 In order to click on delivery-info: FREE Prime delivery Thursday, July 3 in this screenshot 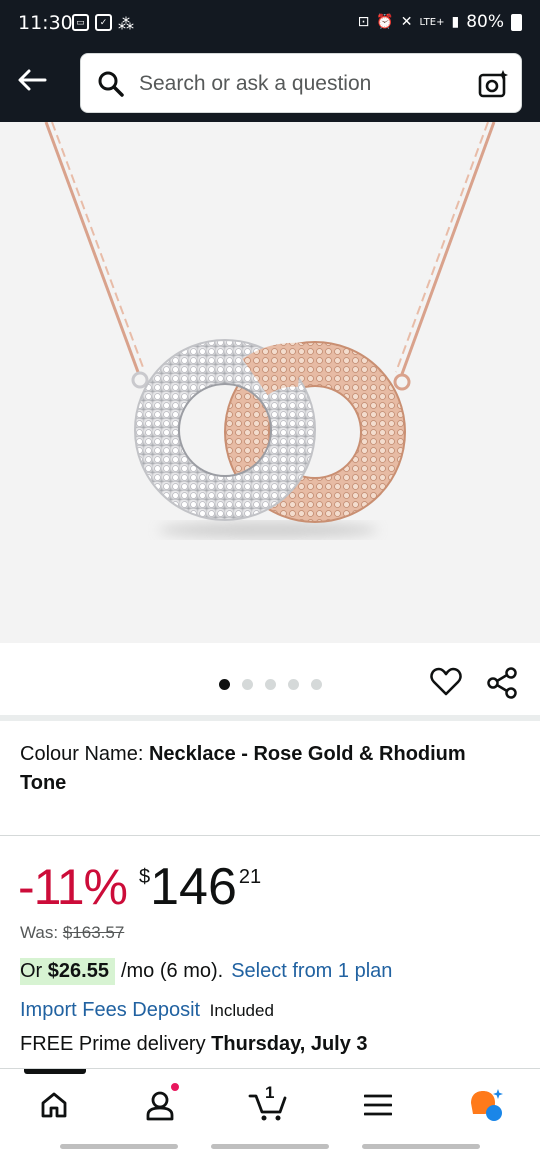, I will do `click(194, 1044)`.